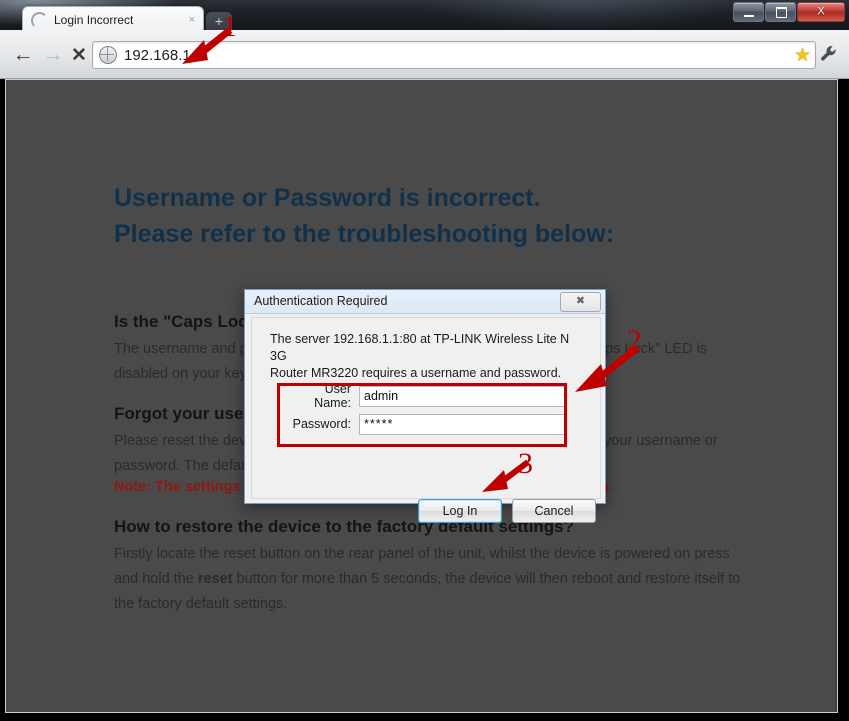  I want to click on minimize-button, so click(748, 12).